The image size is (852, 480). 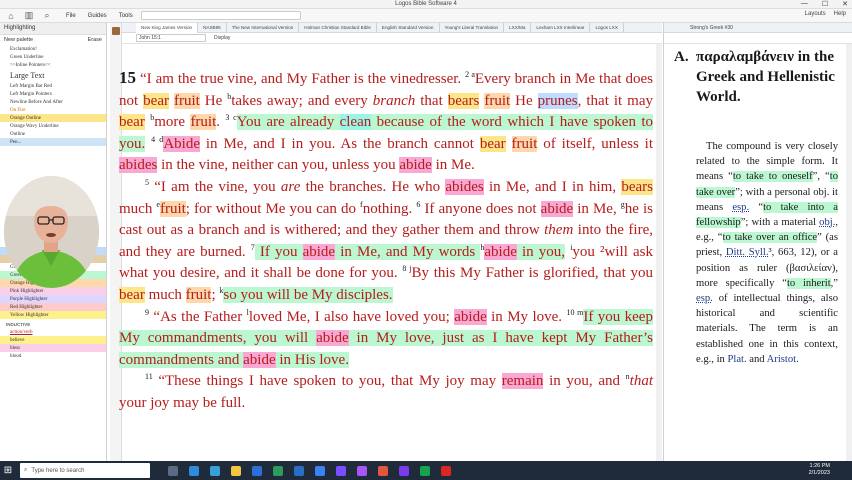 What do you see at coordinates (167, 27) in the screenshot?
I see `version-tab: New King James Version` at bounding box center [167, 27].